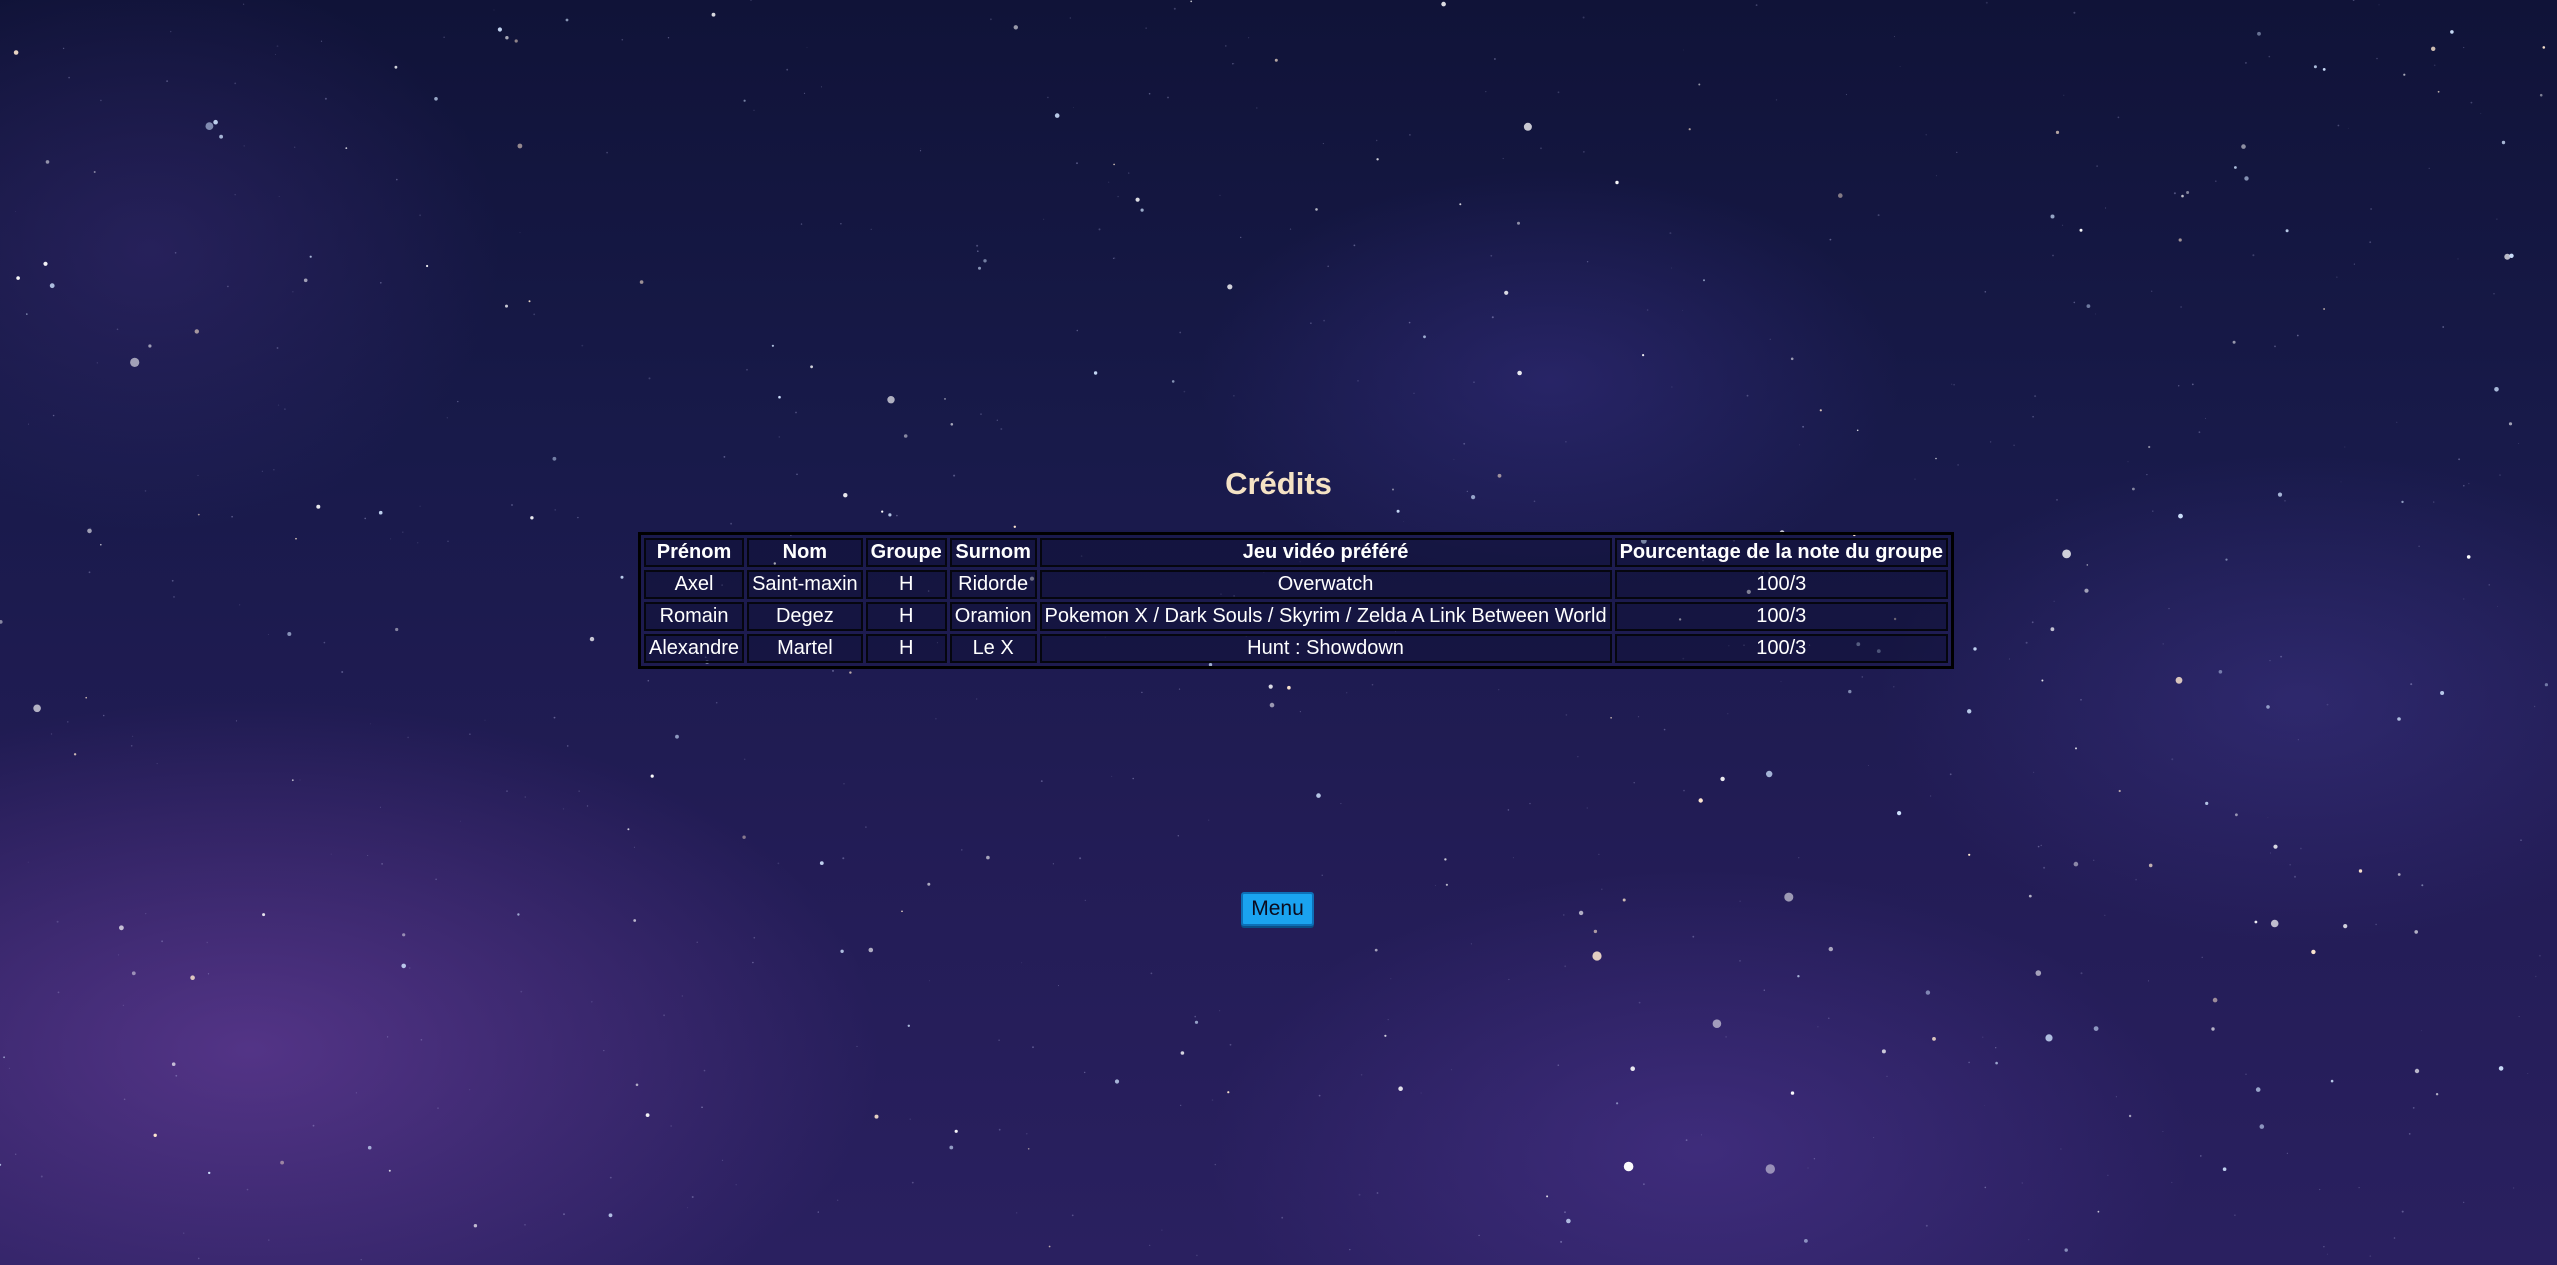 The height and width of the screenshot is (1265, 2557). What do you see at coordinates (805, 616) in the screenshot?
I see `cell-nom: Degez` at bounding box center [805, 616].